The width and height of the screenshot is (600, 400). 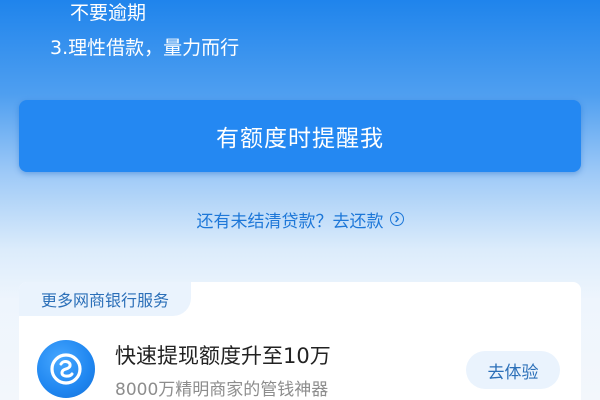 I want to click on service-title: 快速提现额度升至10万, so click(x=223, y=356).